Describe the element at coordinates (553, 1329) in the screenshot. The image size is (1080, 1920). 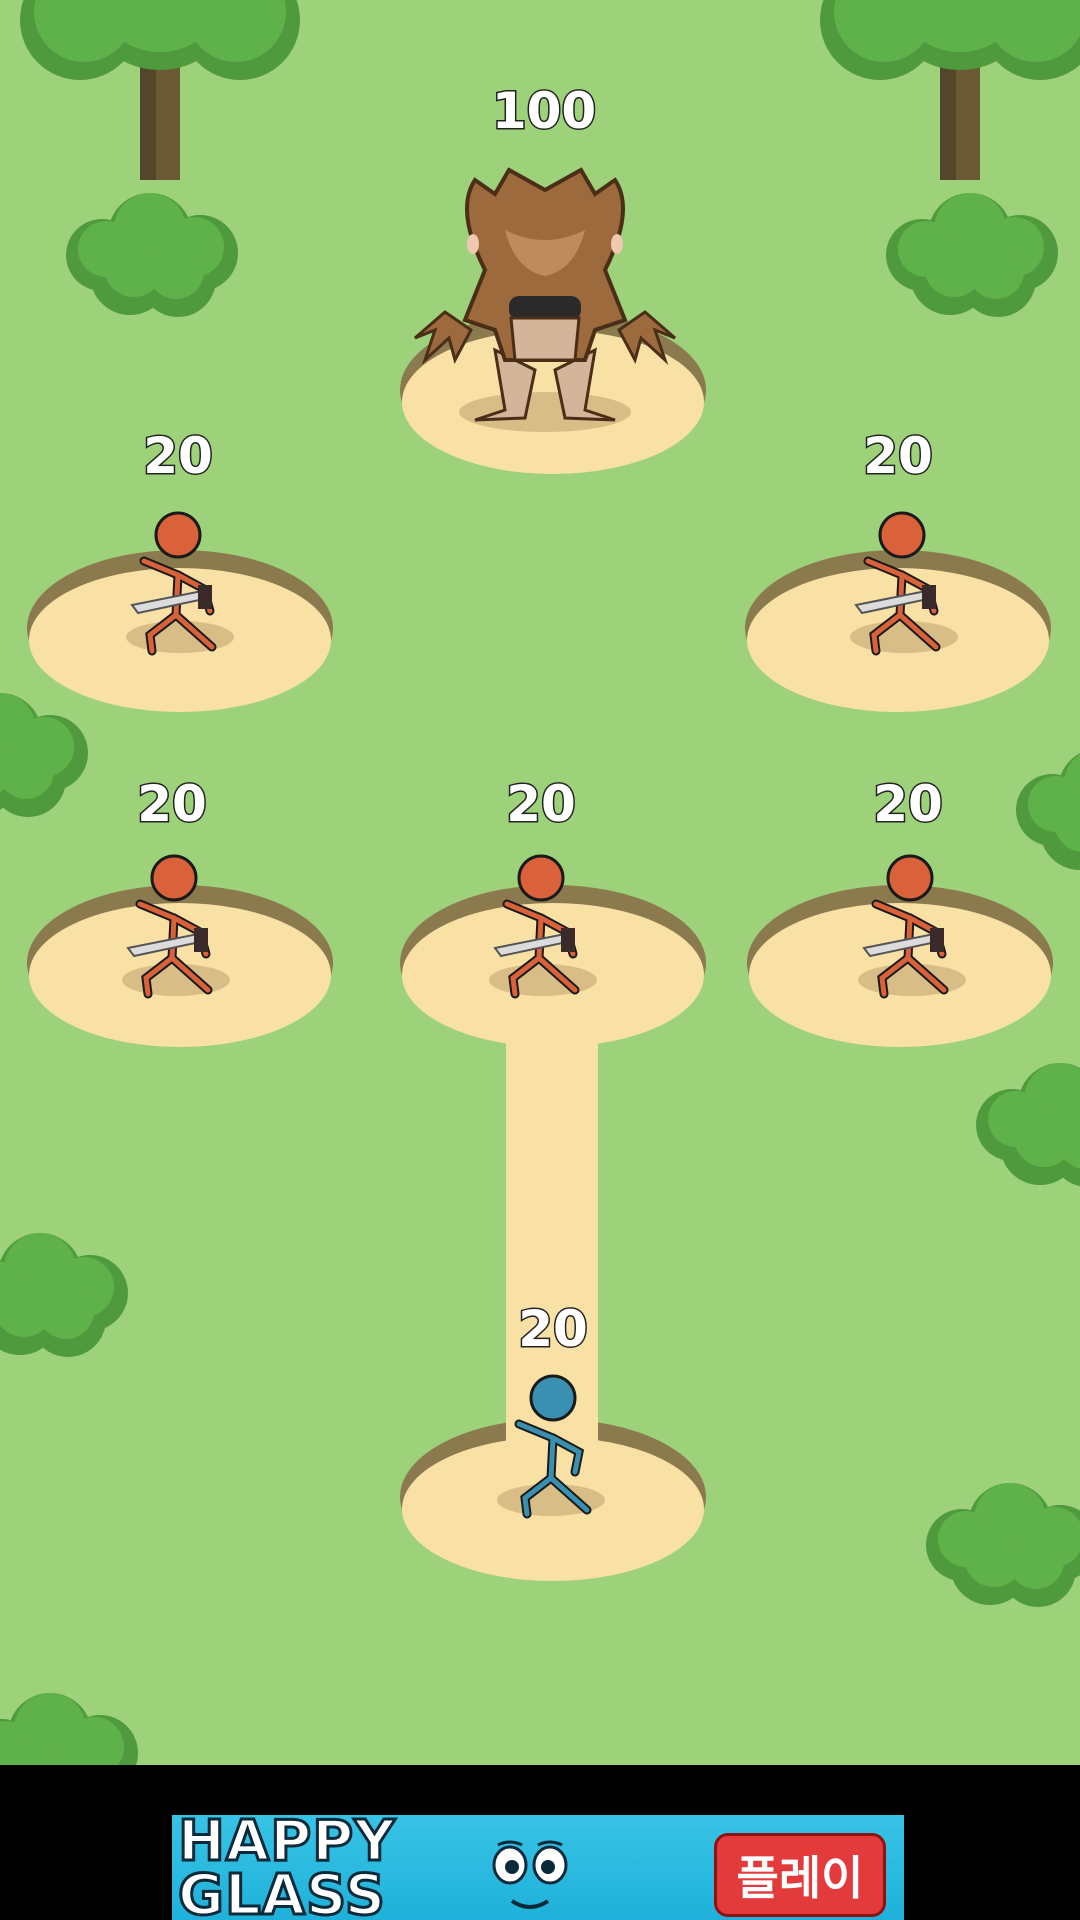
I see `player-power: 20` at that location.